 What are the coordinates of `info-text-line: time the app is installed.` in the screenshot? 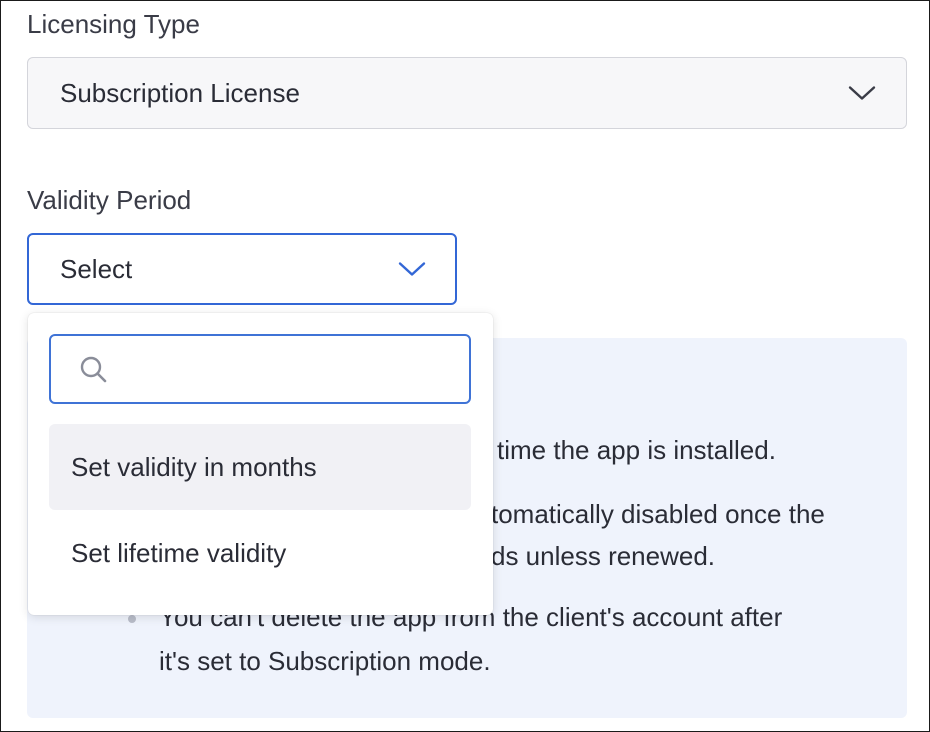 It's located at (636, 450).